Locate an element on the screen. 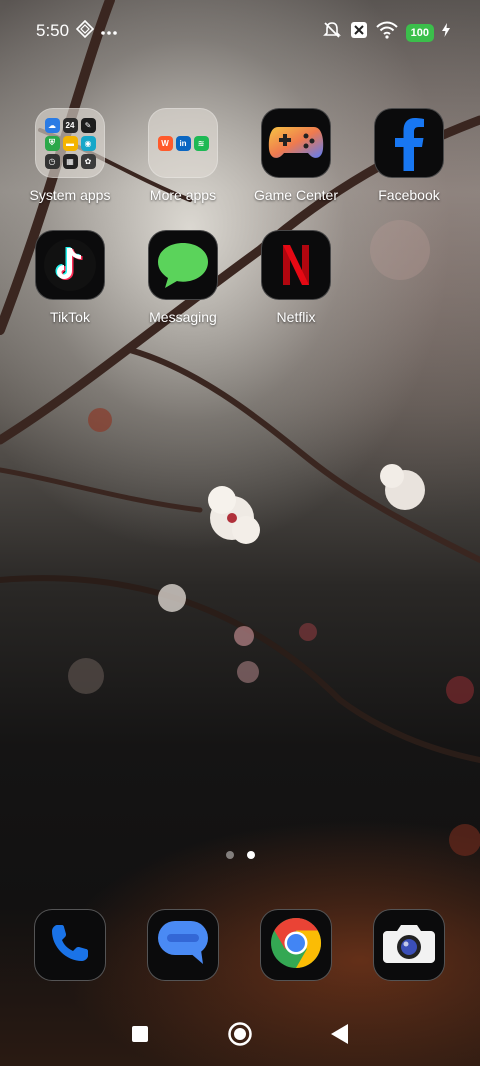 The width and height of the screenshot is (480, 1066). app-game-center: Game Center is located at coordinates (296, 155).